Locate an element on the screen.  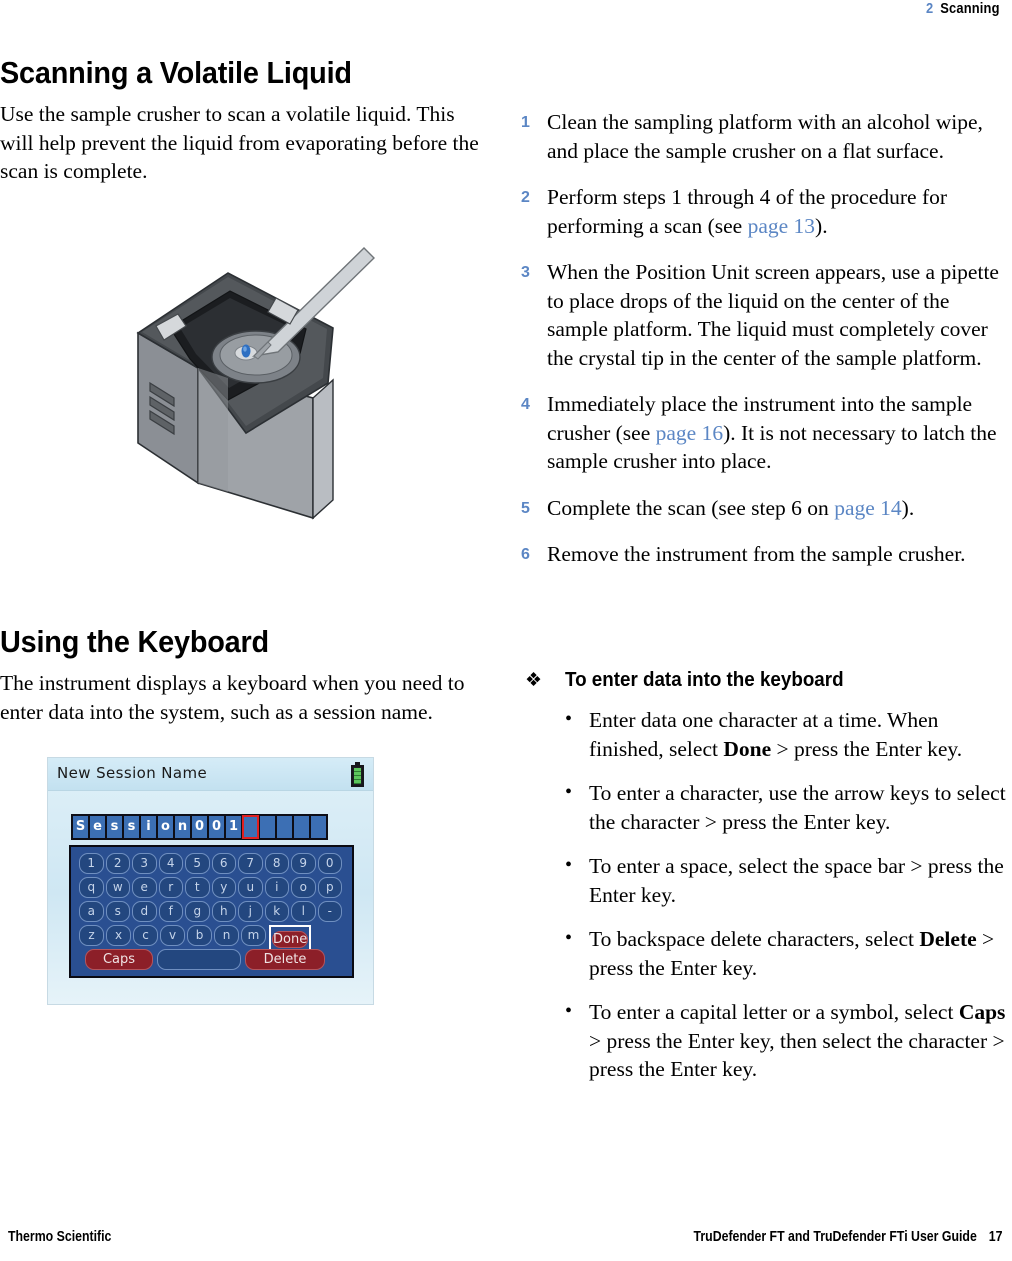
battery-body is located at coordinates (357, 776).